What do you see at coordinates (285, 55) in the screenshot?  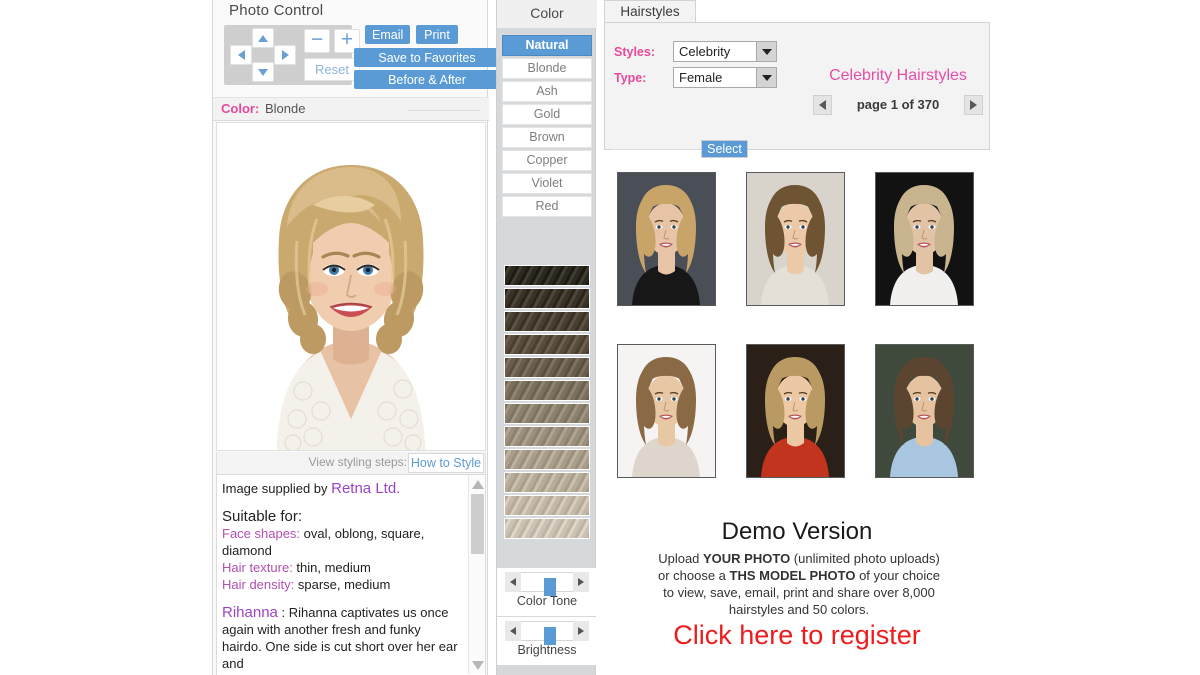 I see `pan-right-button` at bounding box center [285, 55].